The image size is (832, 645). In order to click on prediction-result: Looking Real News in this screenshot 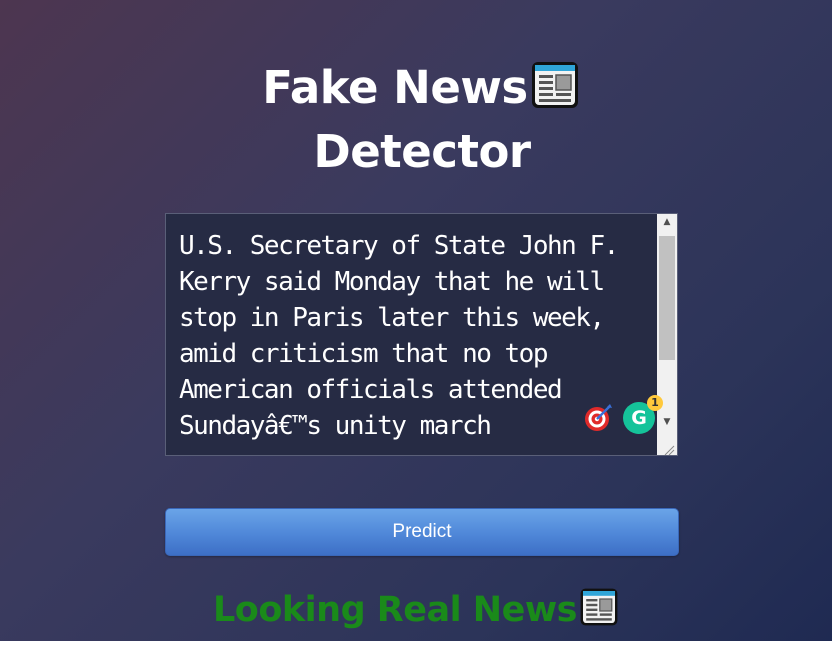, I will do `click(416, 610)`.